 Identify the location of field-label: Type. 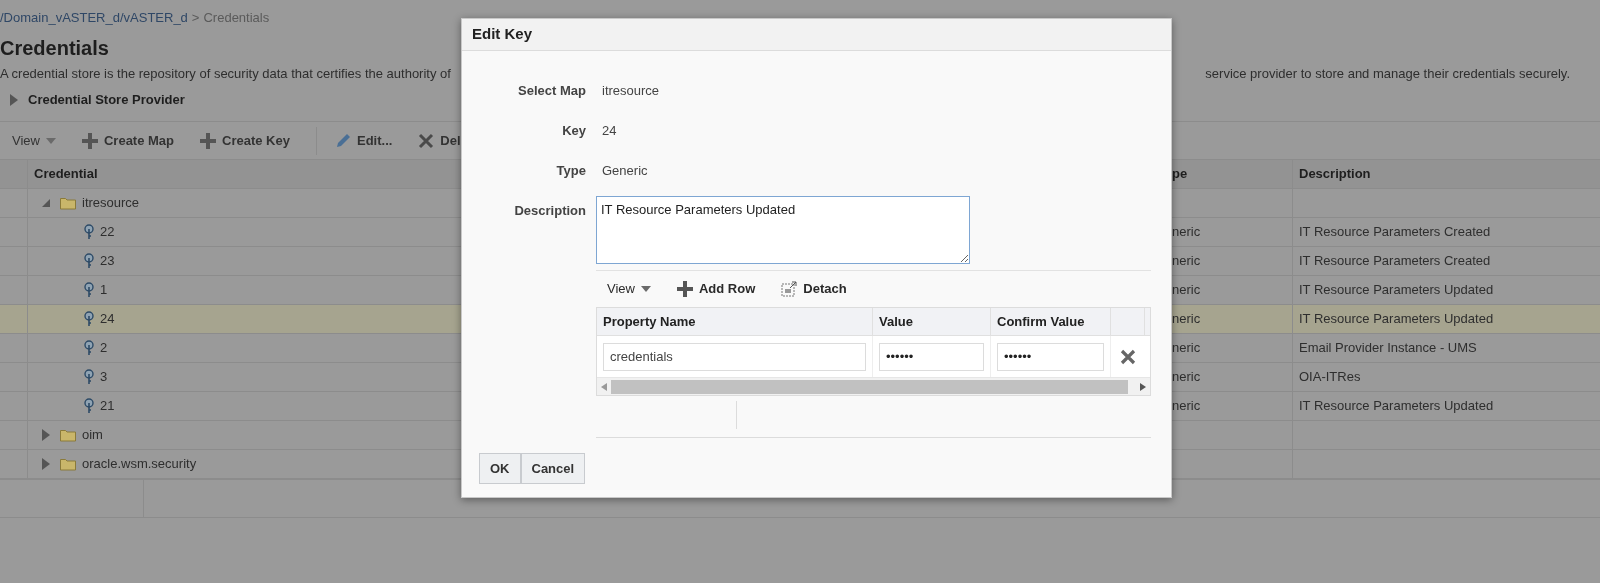
(570, 170).